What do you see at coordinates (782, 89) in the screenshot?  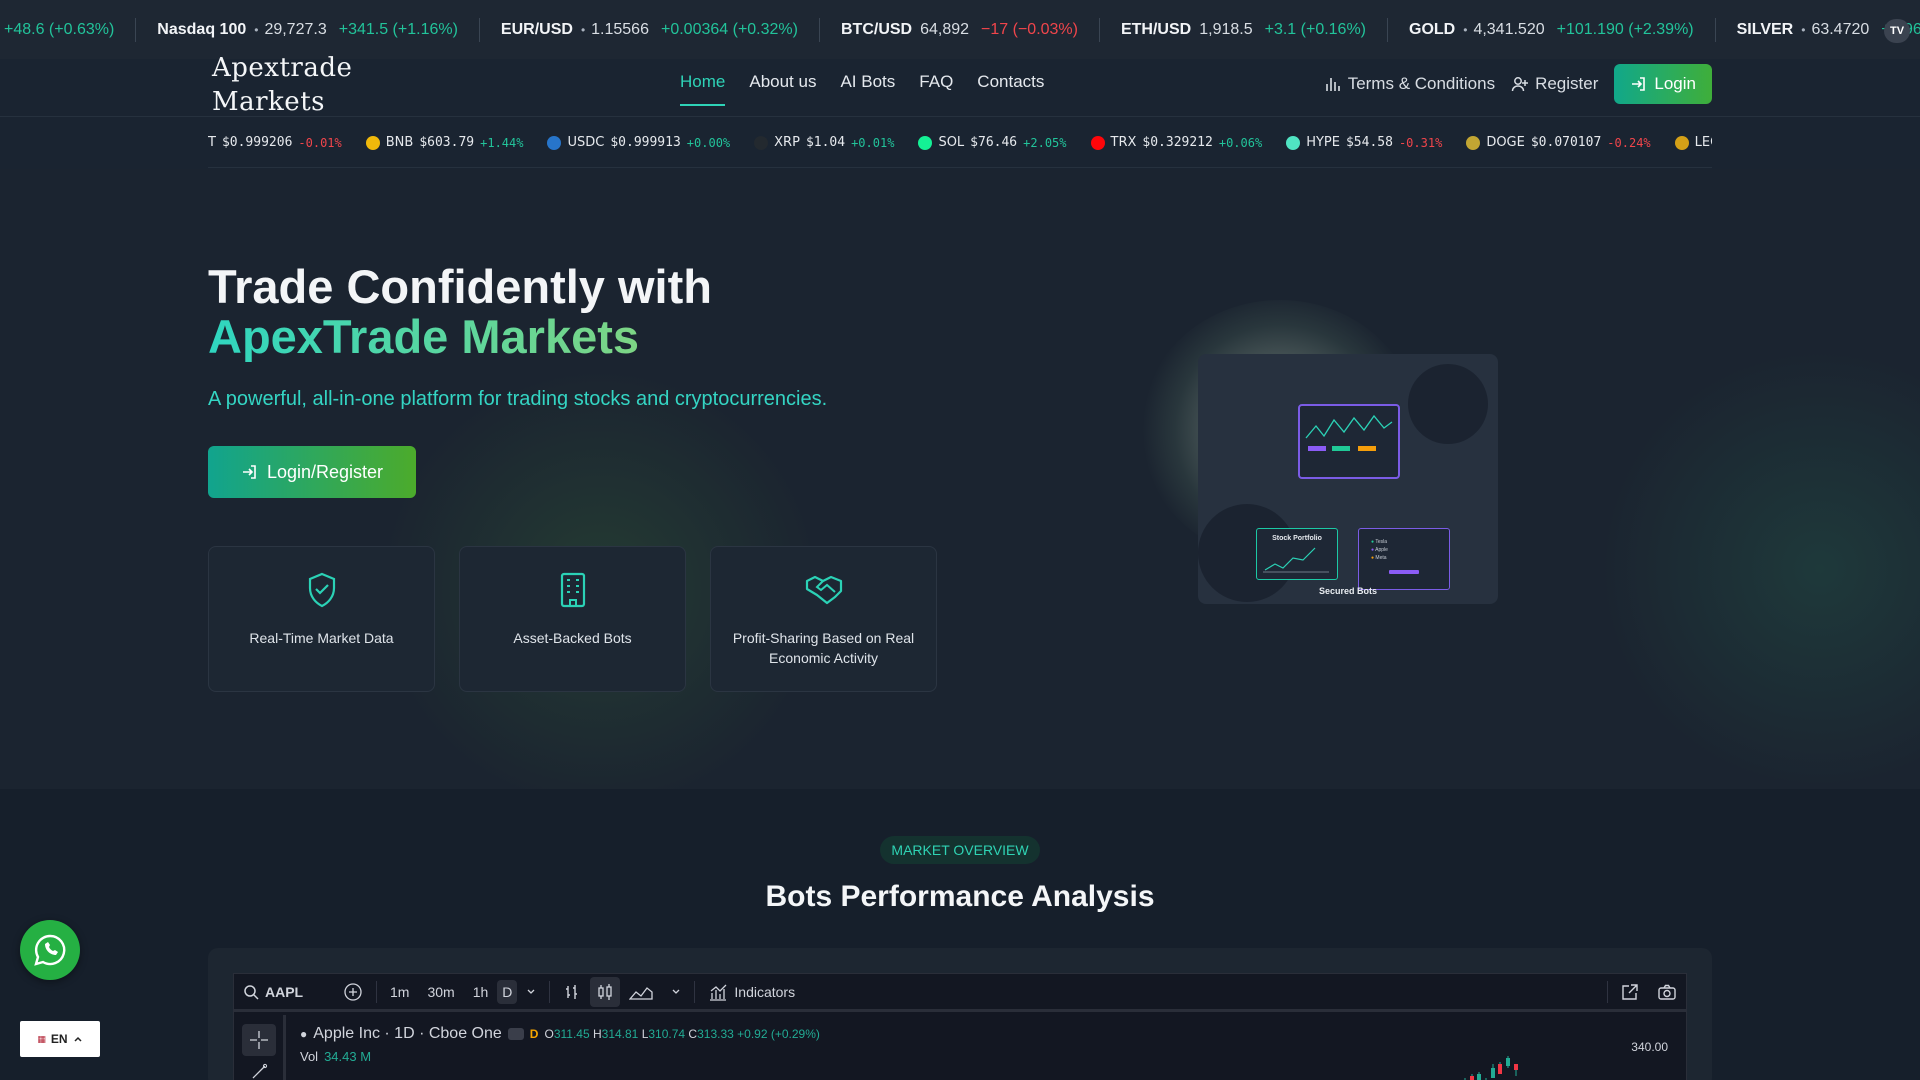 I see `nav-about-link: About us` at bounding box center [782, 89].